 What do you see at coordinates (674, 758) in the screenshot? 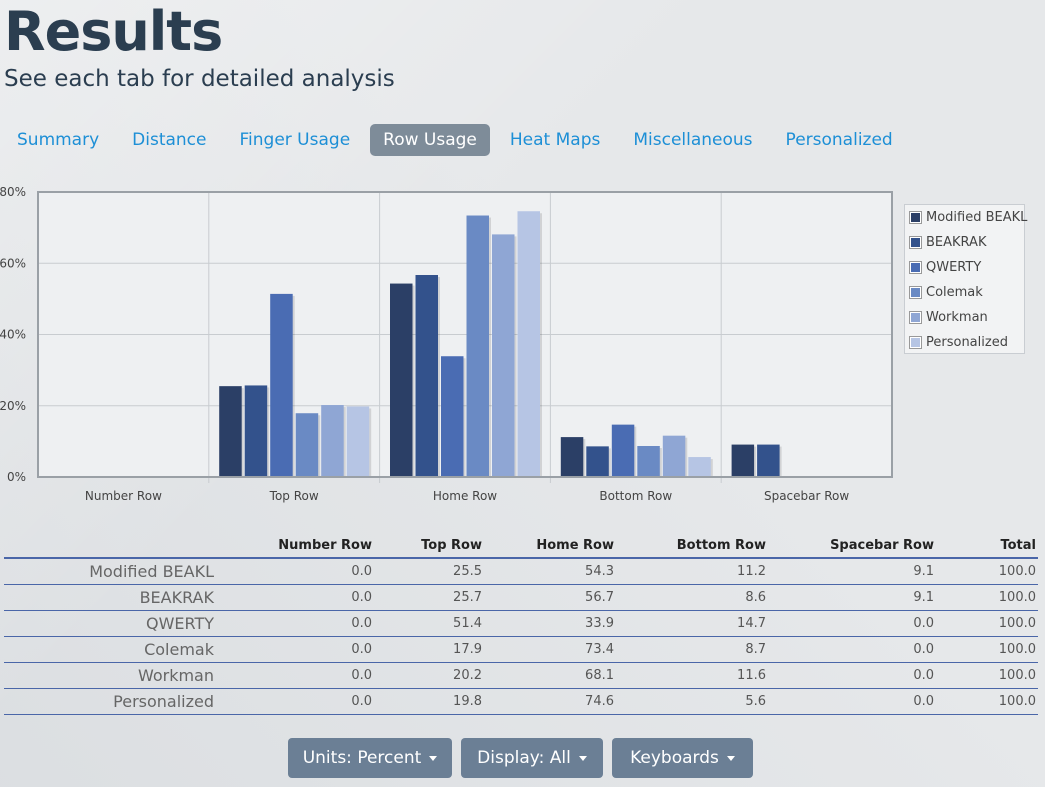
I see `keyboards-dropdown-label: Keyboards` at bounding box center [674, 758].